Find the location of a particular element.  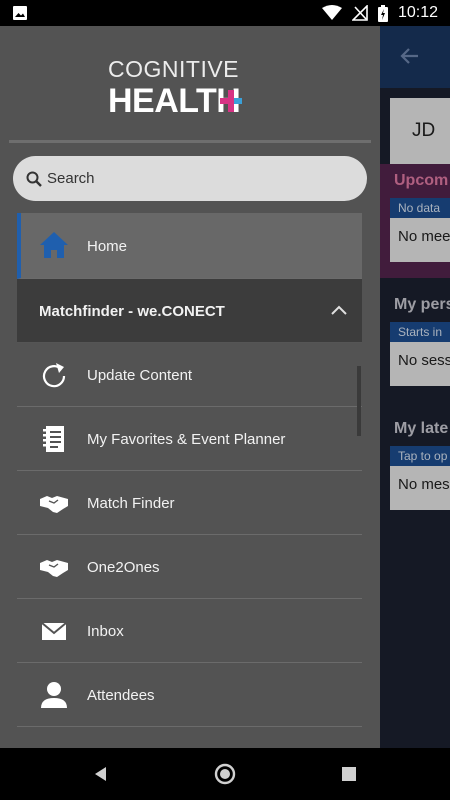

menu-section-matchfinder: Matchfinder - we.CONECT is located at coordinates (189, 311).